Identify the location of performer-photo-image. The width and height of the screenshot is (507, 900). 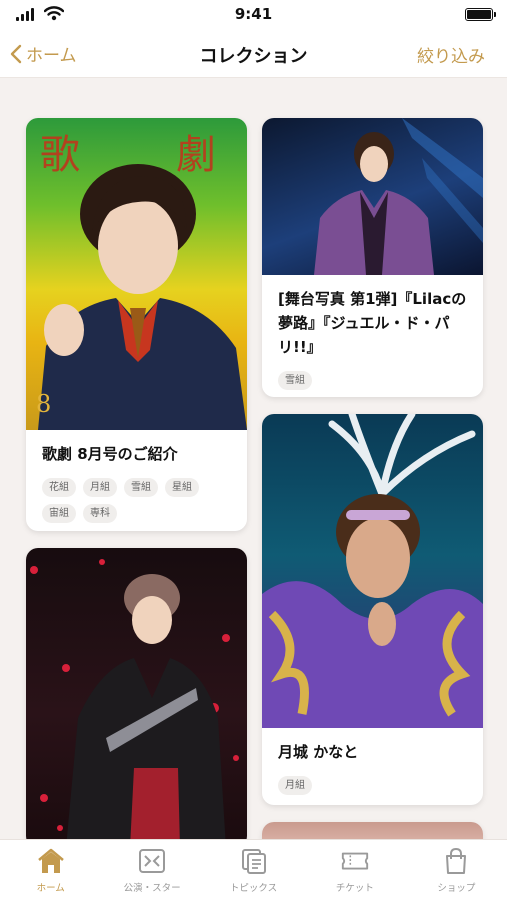
(136, 698).